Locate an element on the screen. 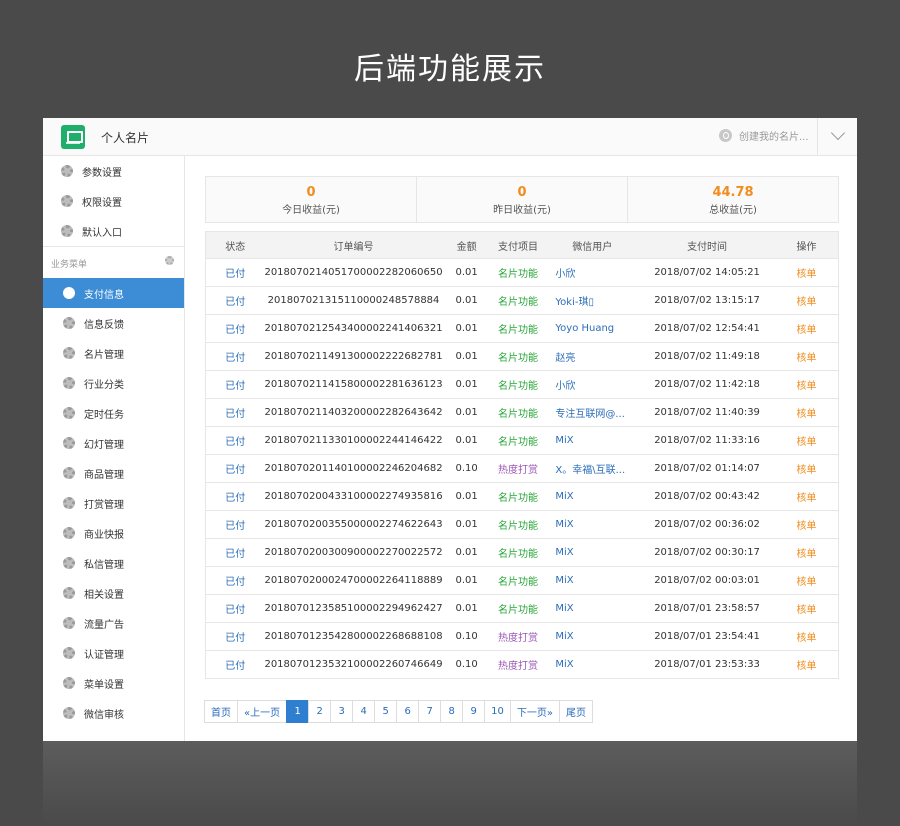 The width and height of the screenshot is (900, 826). wechat-user-link: 赵亮 is located at coordinates (592, 356).